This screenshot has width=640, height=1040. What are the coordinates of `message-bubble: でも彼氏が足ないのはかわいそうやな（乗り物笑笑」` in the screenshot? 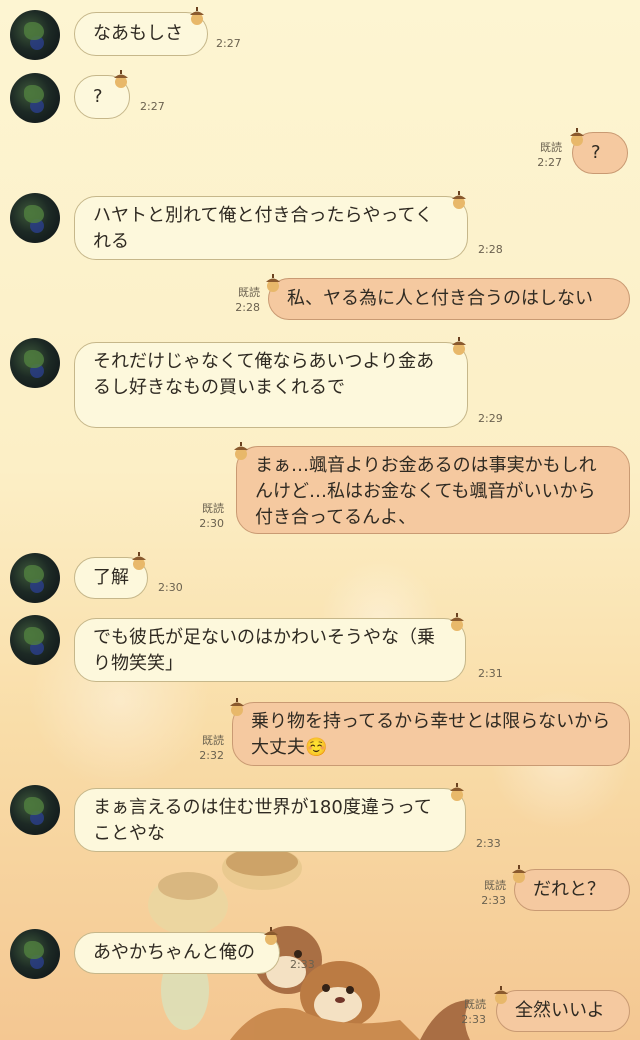 It's located at (270, 650).